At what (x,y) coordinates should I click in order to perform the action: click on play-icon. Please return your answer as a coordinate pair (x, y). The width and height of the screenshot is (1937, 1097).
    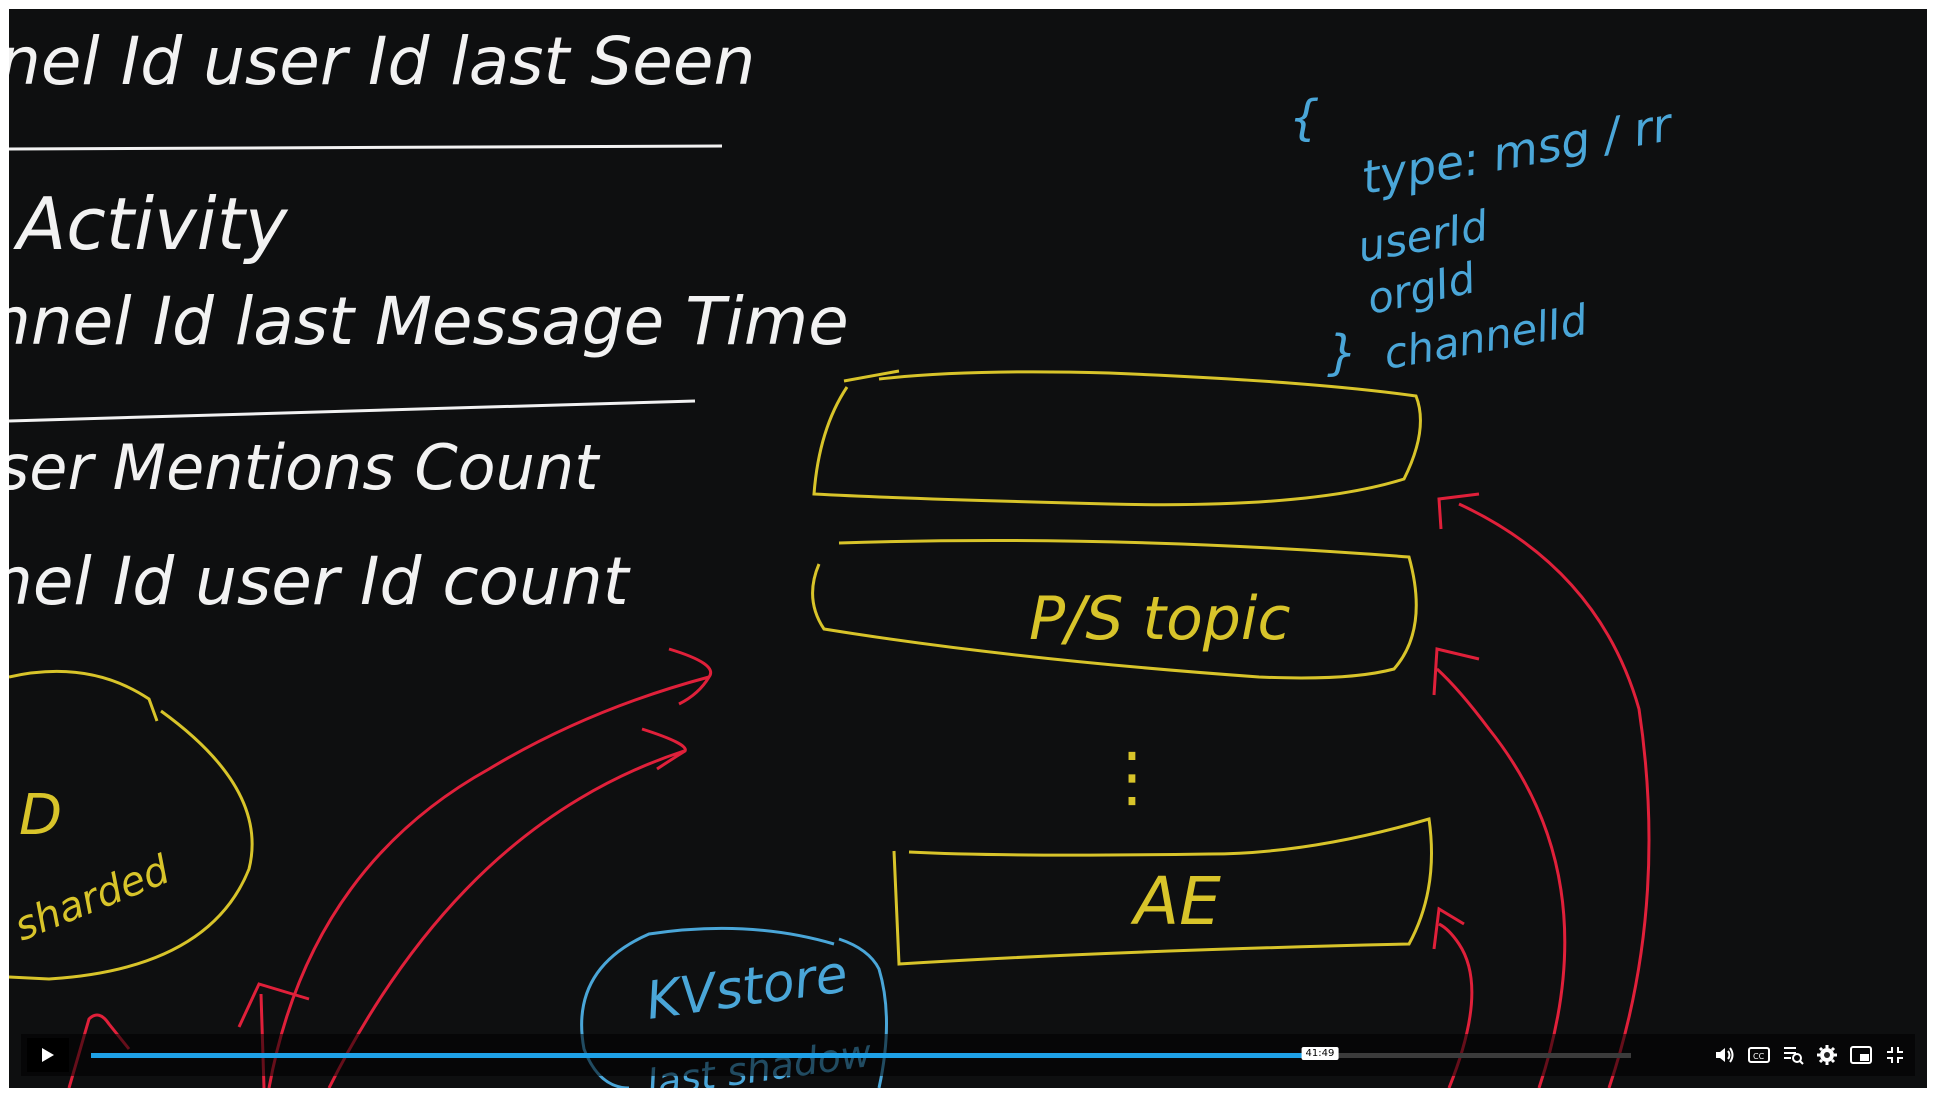
    Looking at the image, I should click on (48, 1055).